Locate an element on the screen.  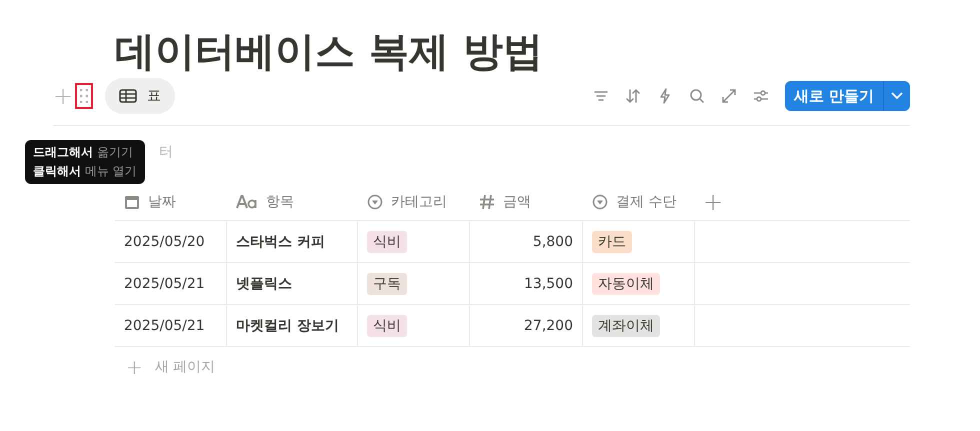
expand-icon is located at coordinates (728, 96).